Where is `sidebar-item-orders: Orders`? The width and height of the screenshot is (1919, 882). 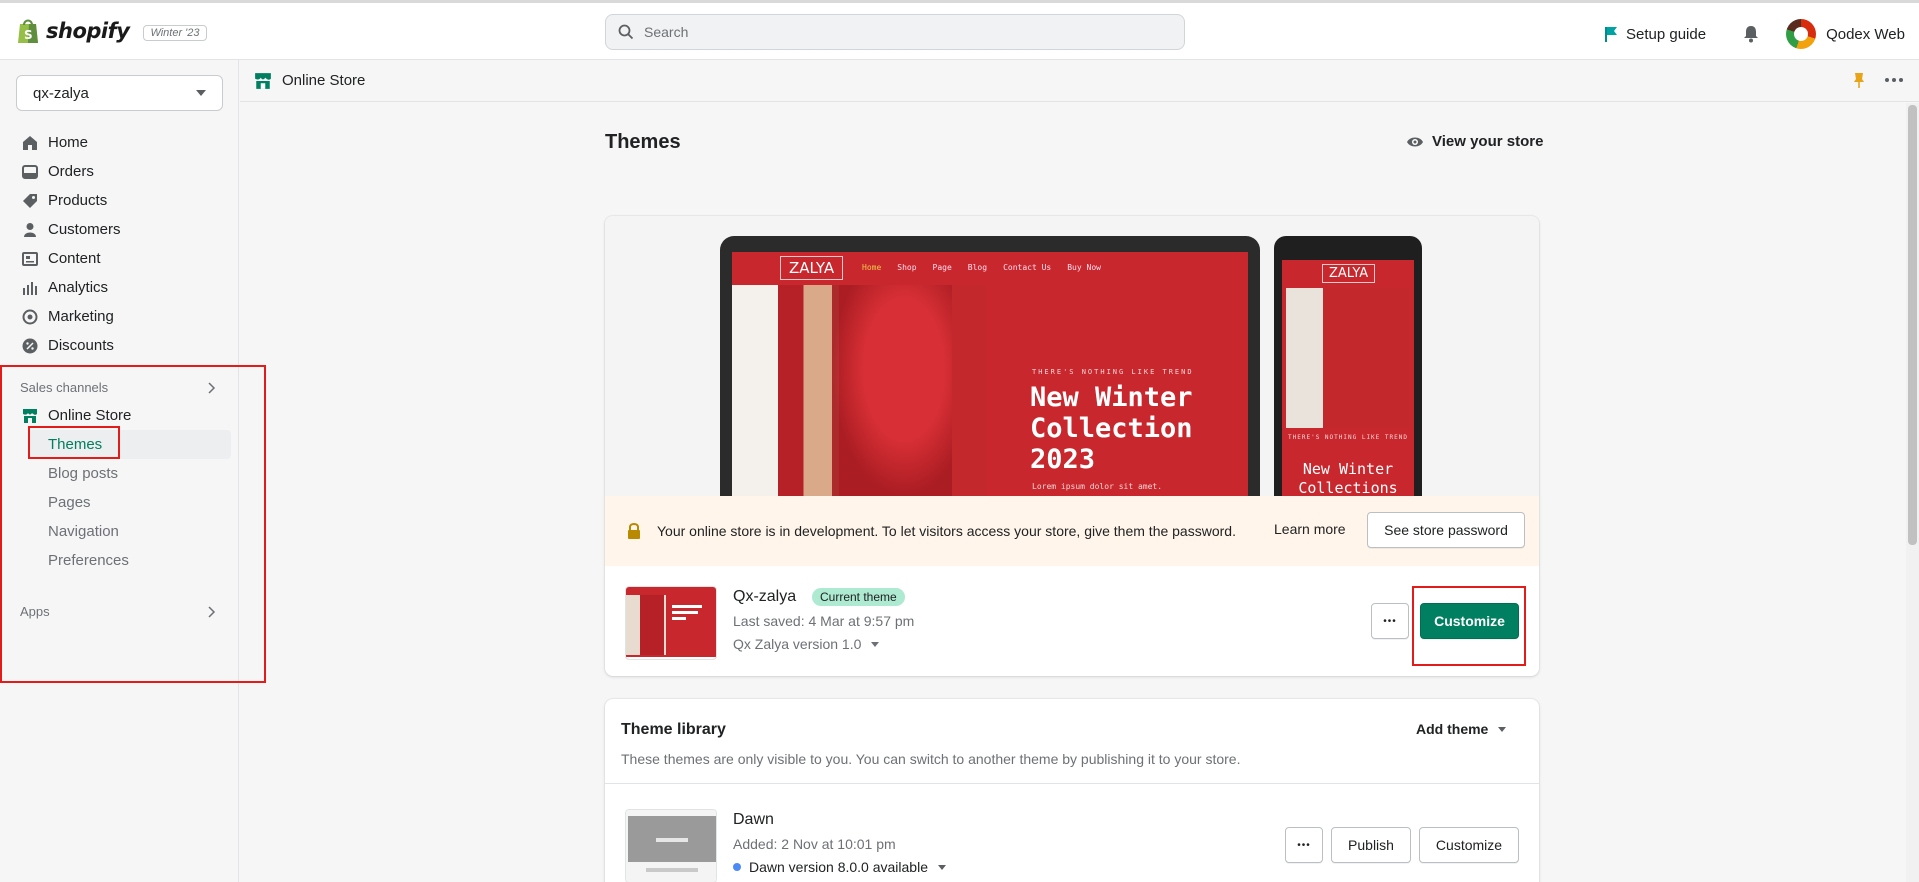 sidebar-item-orders: Orders is located at coordinates (119, 171).